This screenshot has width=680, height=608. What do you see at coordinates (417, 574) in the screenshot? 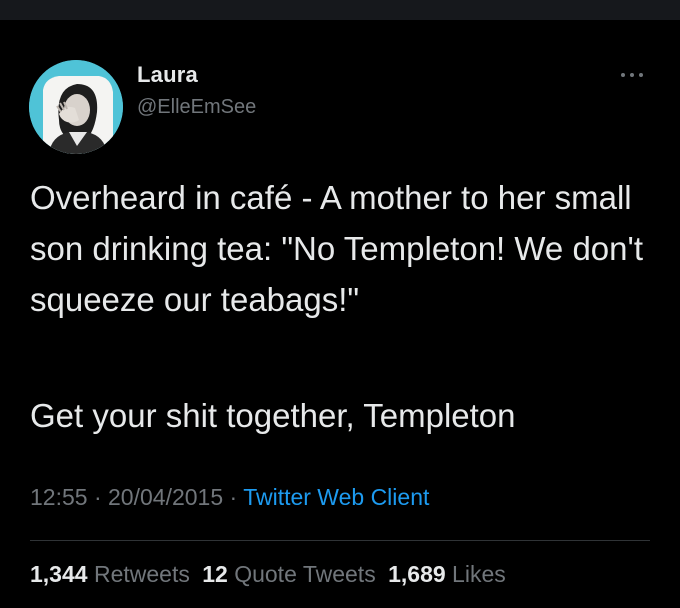
I see `likes-count: 1,689` at bounding box center [417, 574].